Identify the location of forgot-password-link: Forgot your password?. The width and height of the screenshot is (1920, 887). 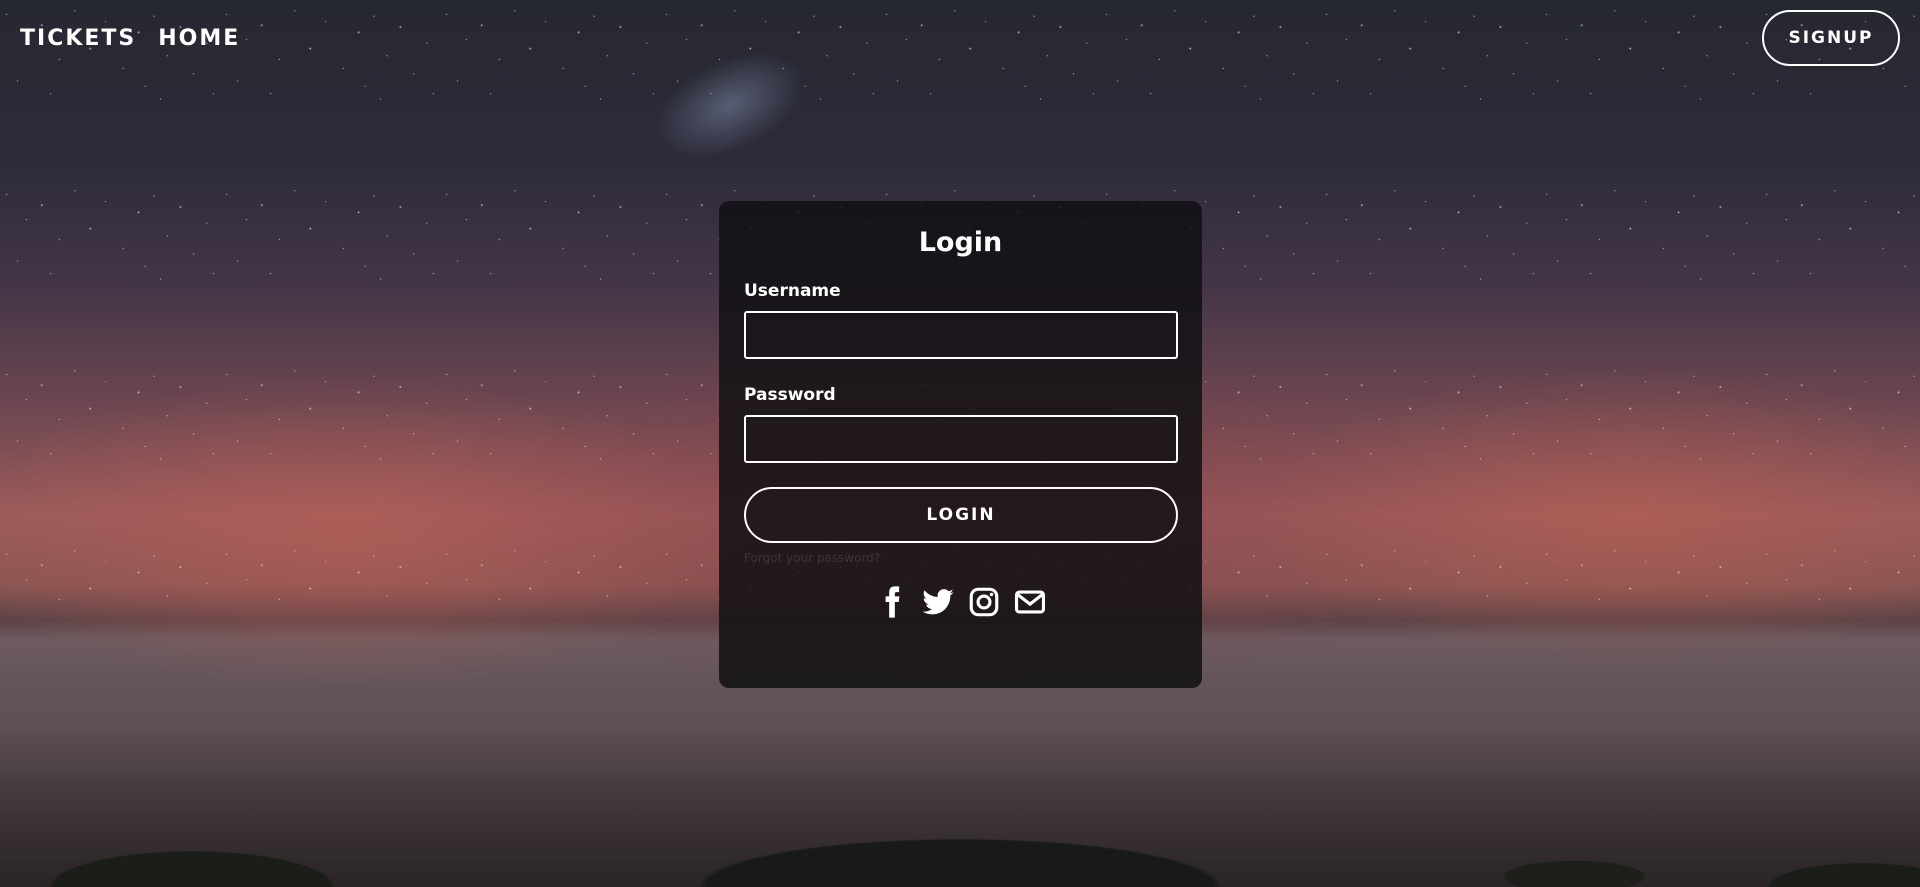
(960, 559).